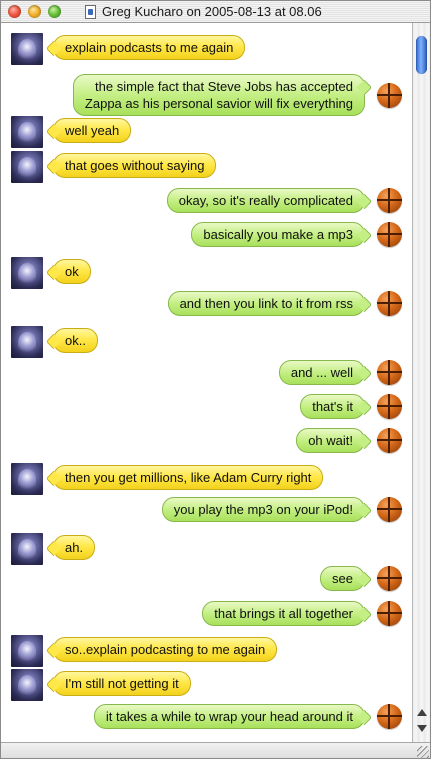 The image size is (431, 759). I want to click on message-text: ah., so click(74, 547).